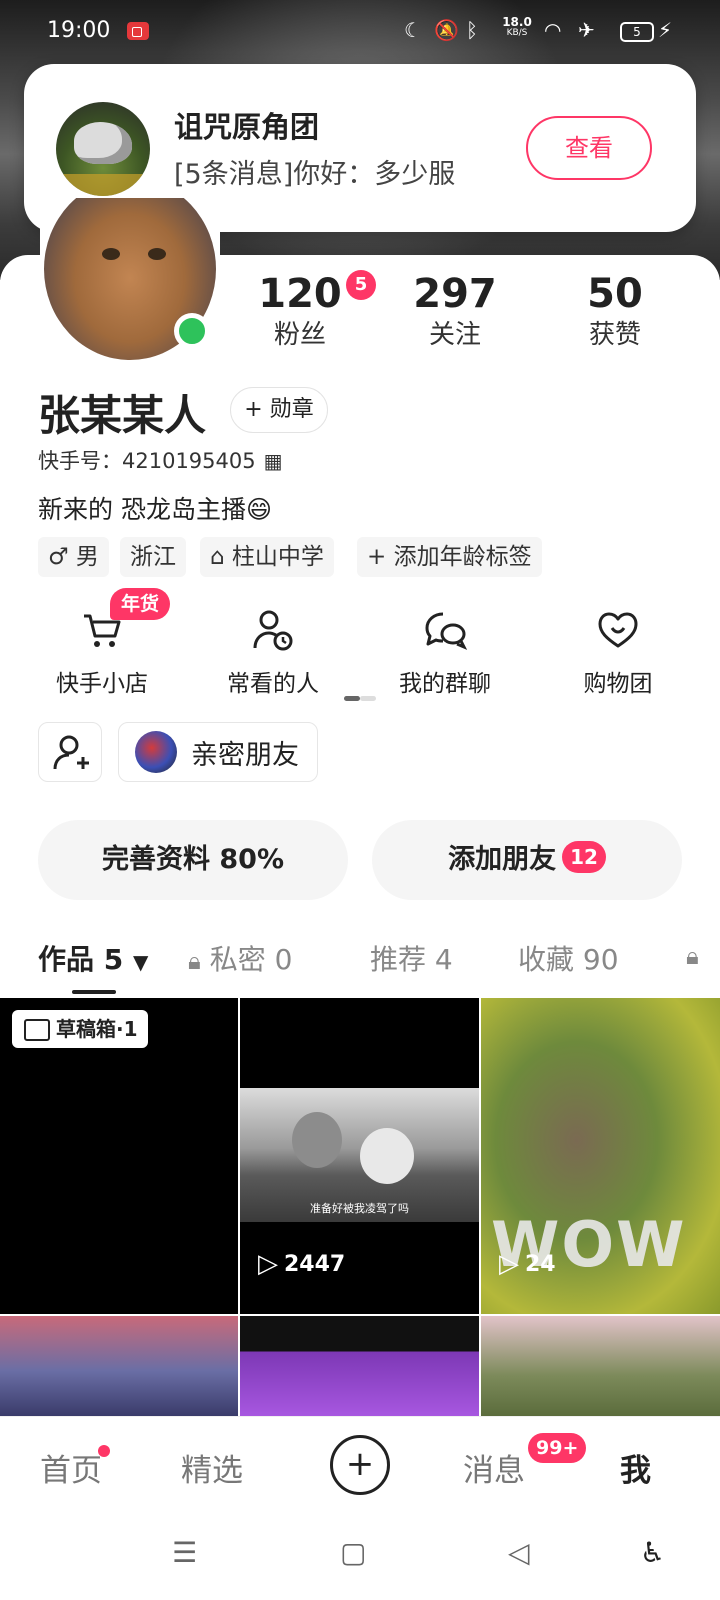 The width and height of the screenshot is (720, 1600). What do you see at coordinates (665, 30) in the screenshot?
I see `charging-icon: ⚡` at bounding box center [665, 30].